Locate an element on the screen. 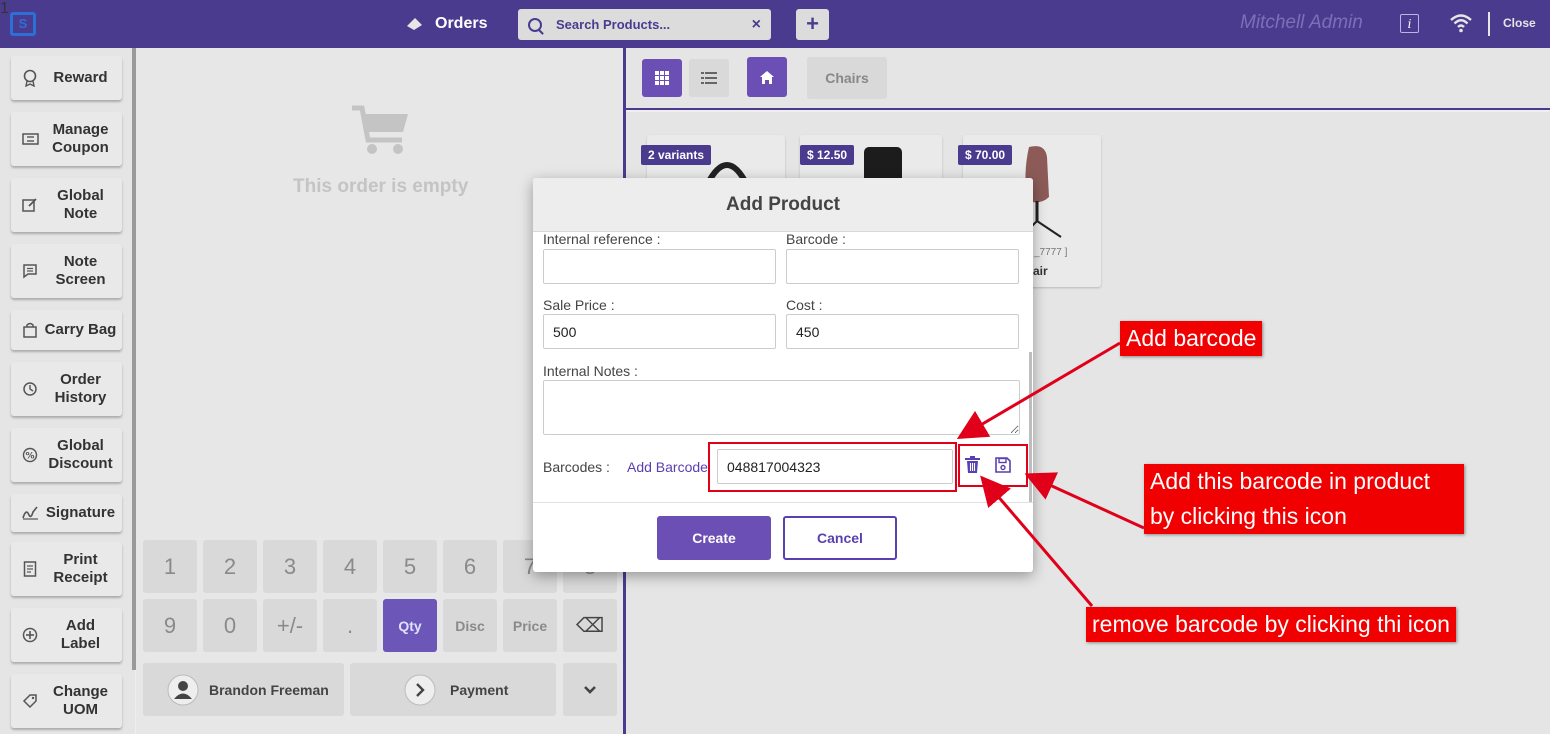 The image size is (1550, 734). arrow-to-add-barcode is located at coordinates (1038, 390).